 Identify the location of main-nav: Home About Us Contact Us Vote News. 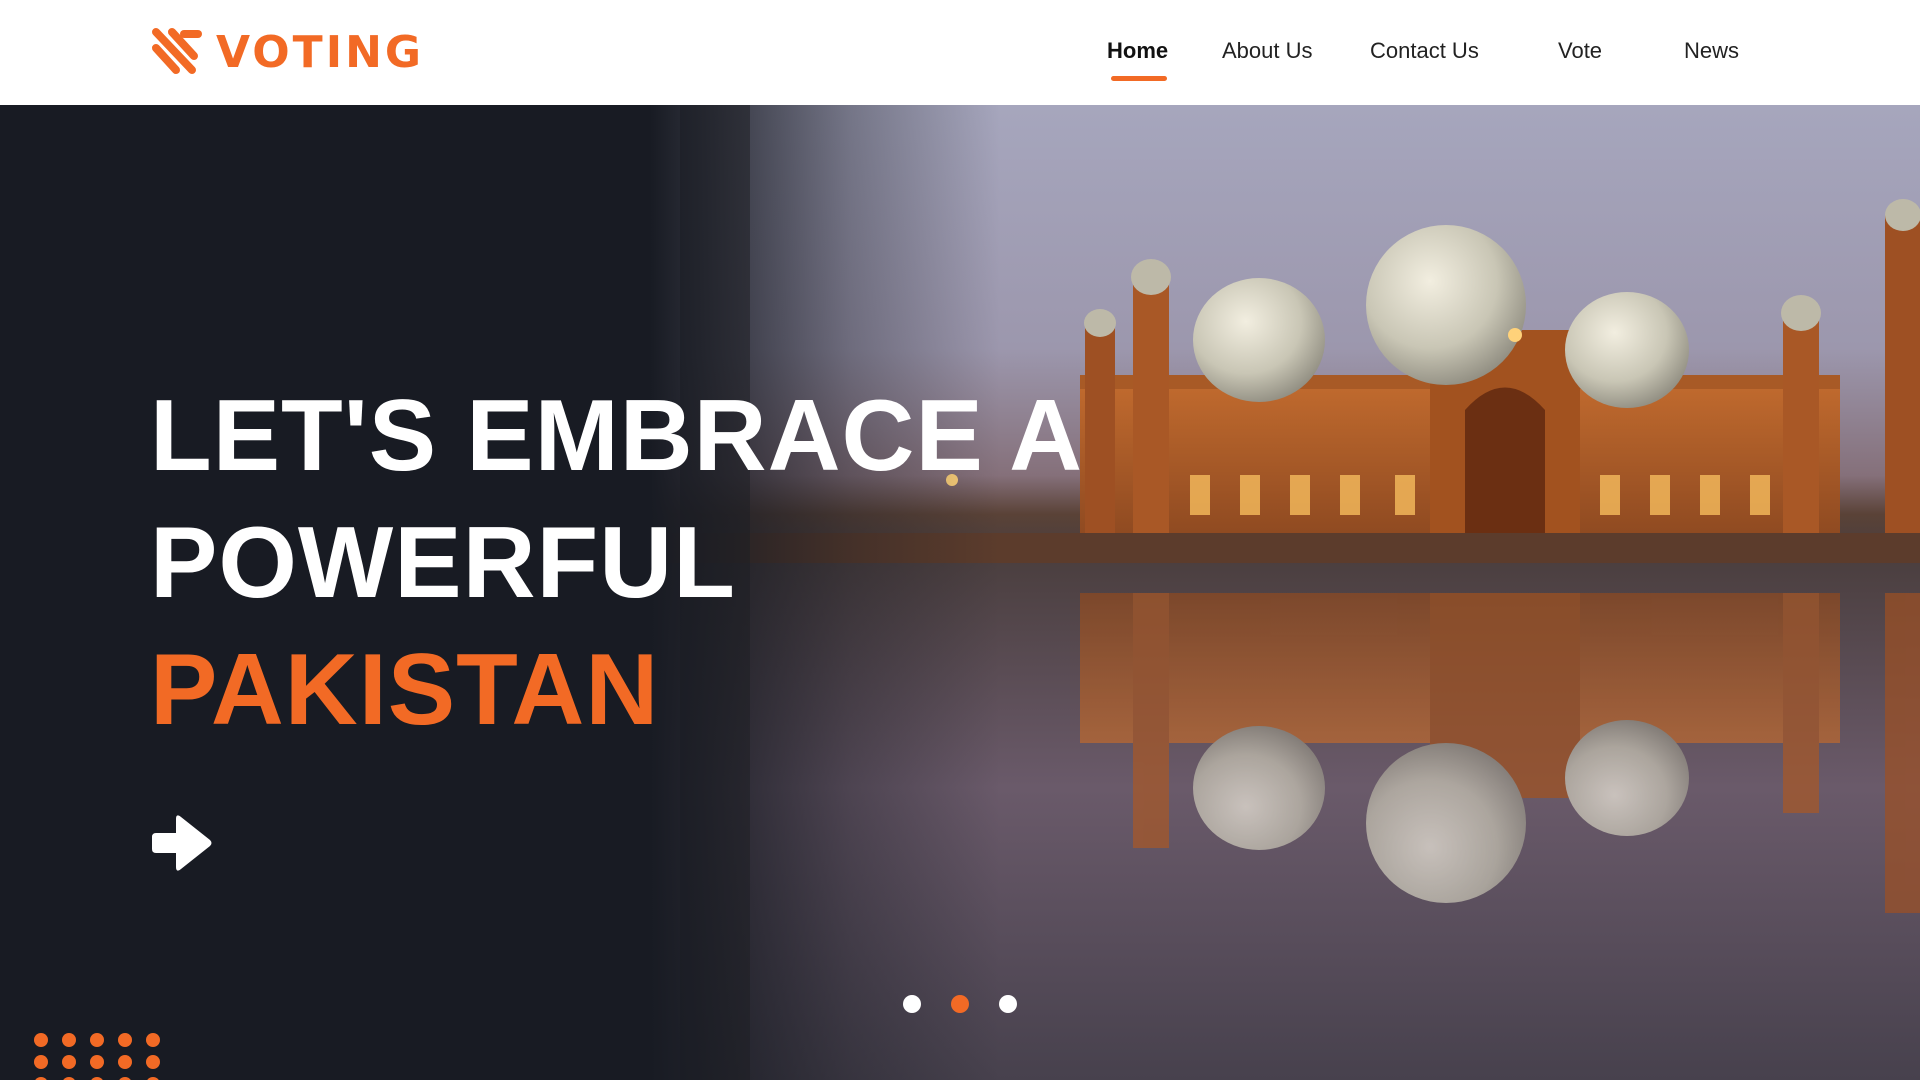
(960, 52).